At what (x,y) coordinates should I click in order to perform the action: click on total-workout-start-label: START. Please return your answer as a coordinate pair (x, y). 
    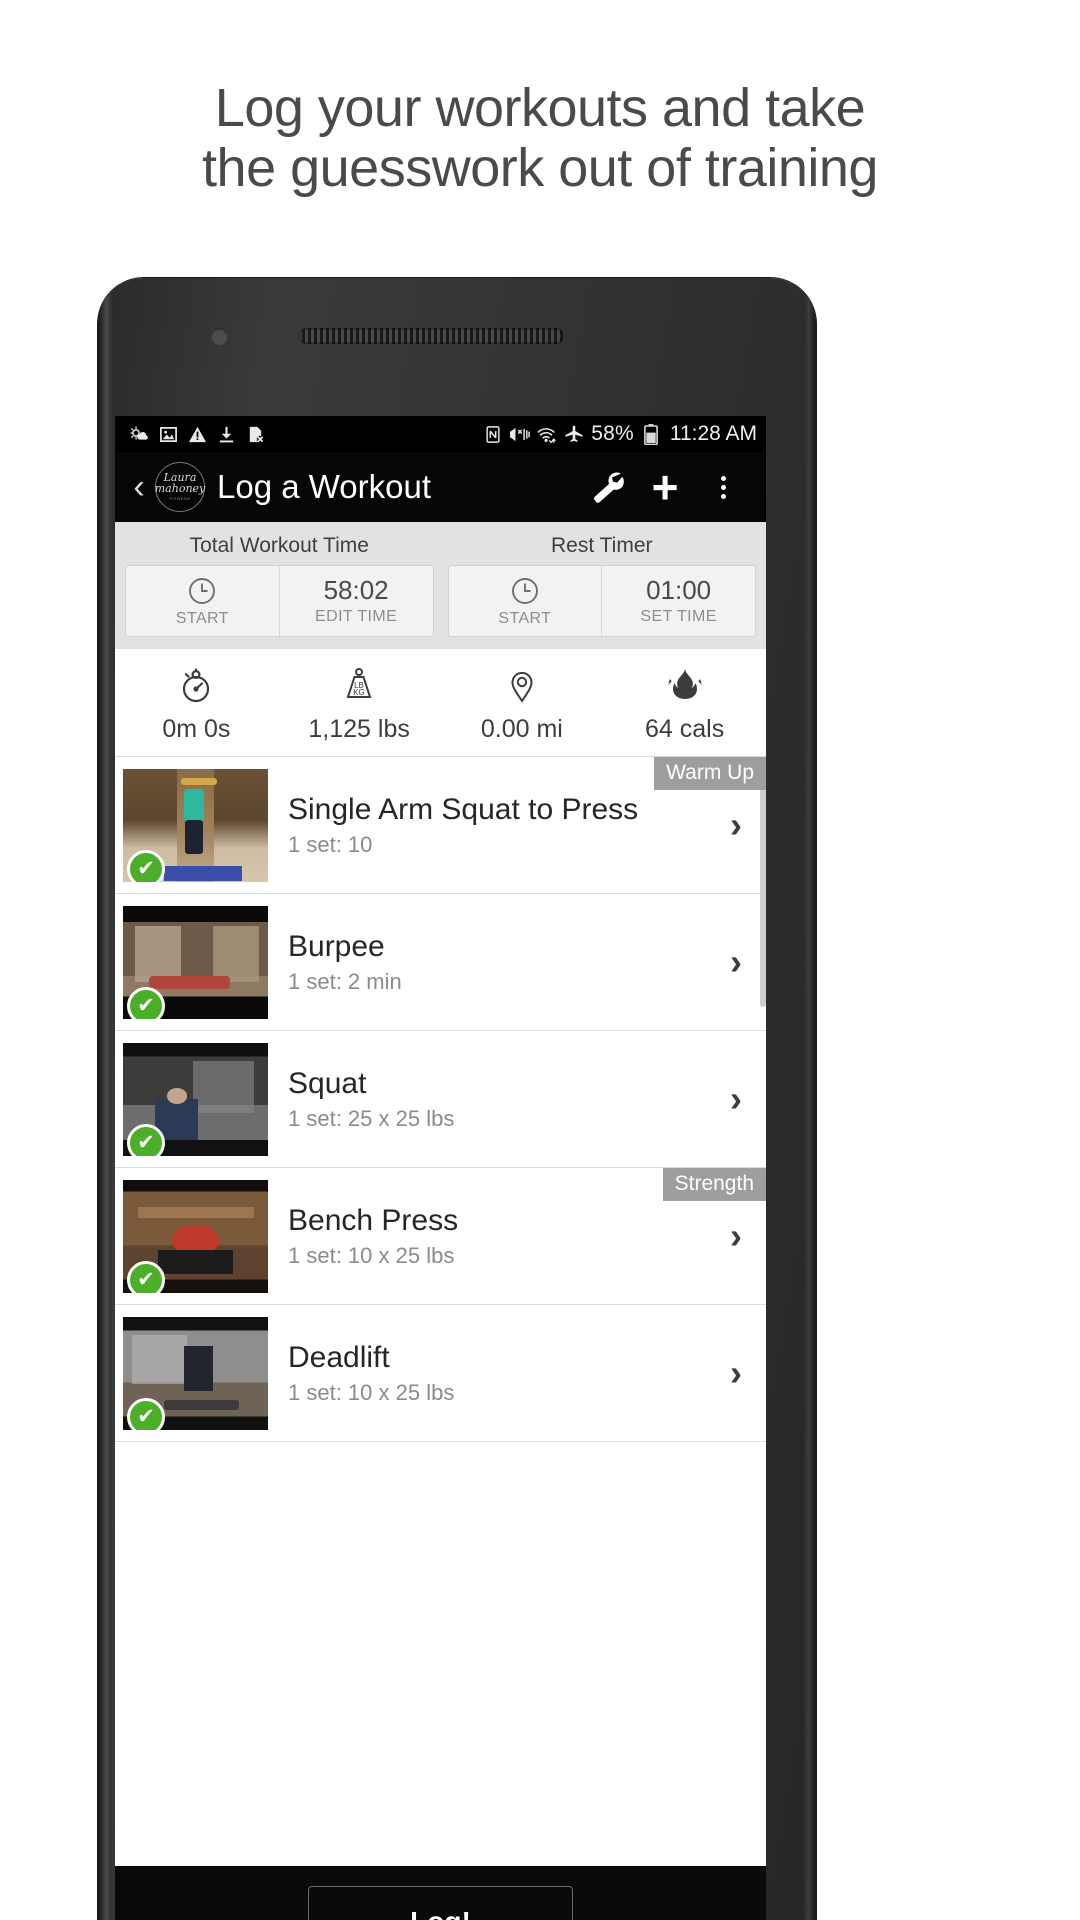
    Looking at the image, I should click on (202, 618).